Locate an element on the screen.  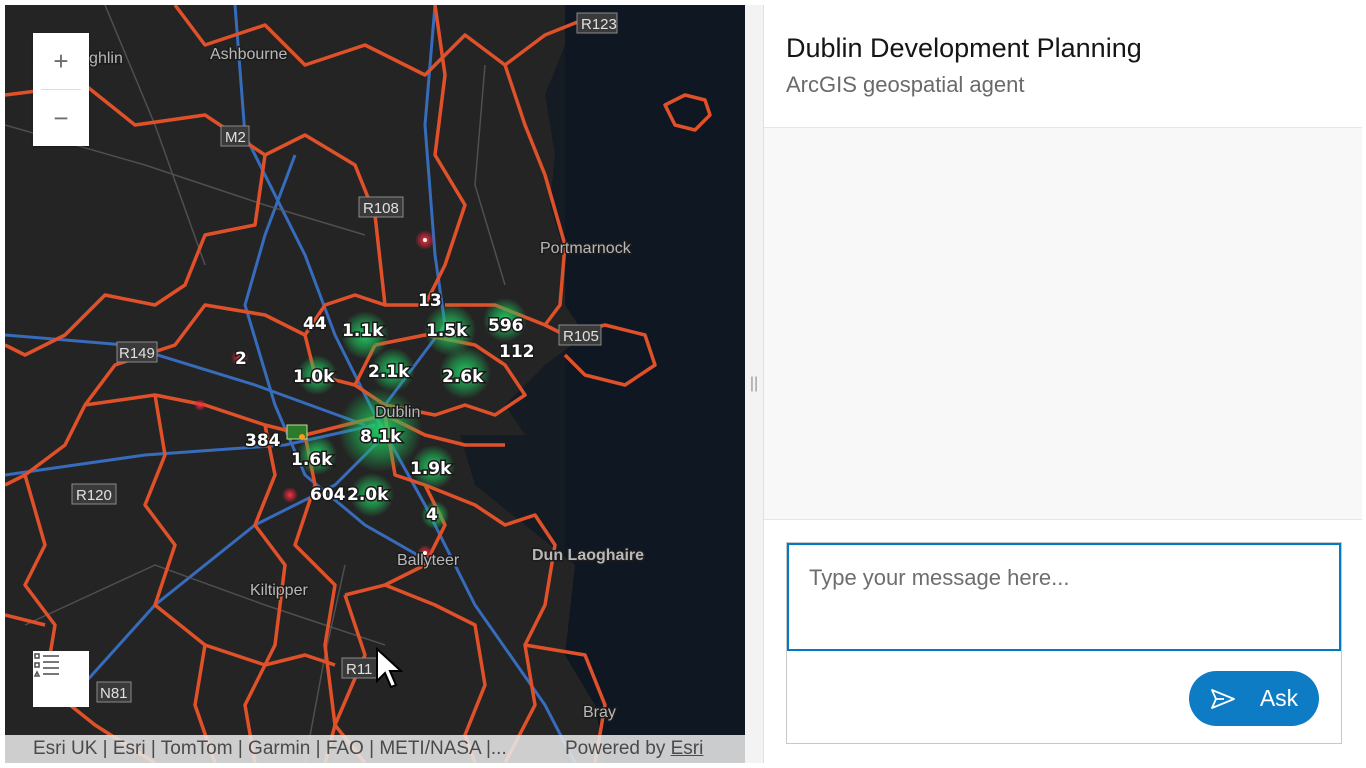
road-shield: R149 is located at coordinates (137, 352).